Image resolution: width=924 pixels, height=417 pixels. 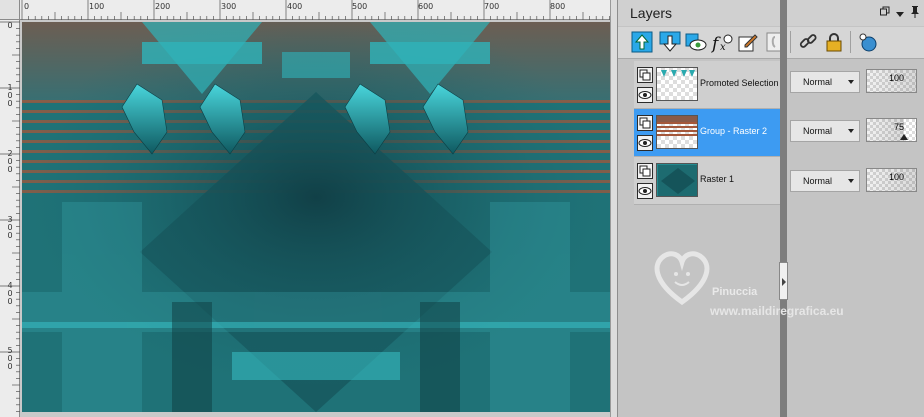 I want to click on heart-logo-icon, so click(x=682, y=278).